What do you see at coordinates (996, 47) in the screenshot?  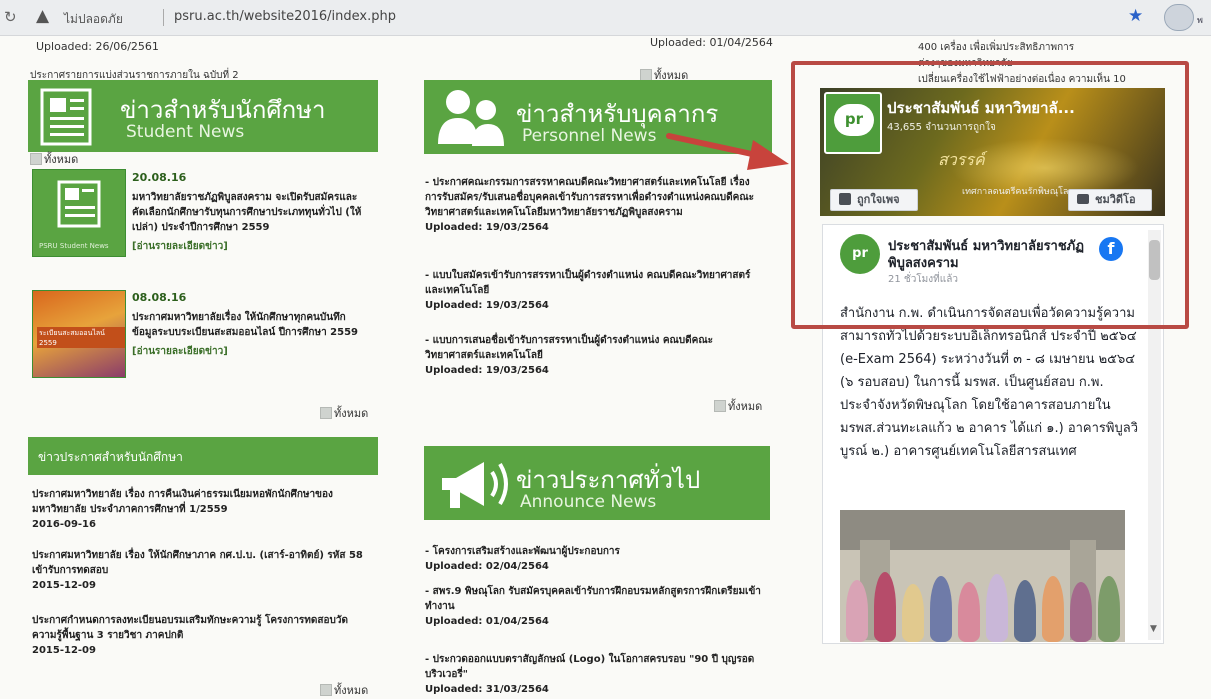 I see `fragment-right-line1: 400 เครื่อง เพื่อเพิ่มประสิทธิภาพการ` at bounding box center [996, 47].